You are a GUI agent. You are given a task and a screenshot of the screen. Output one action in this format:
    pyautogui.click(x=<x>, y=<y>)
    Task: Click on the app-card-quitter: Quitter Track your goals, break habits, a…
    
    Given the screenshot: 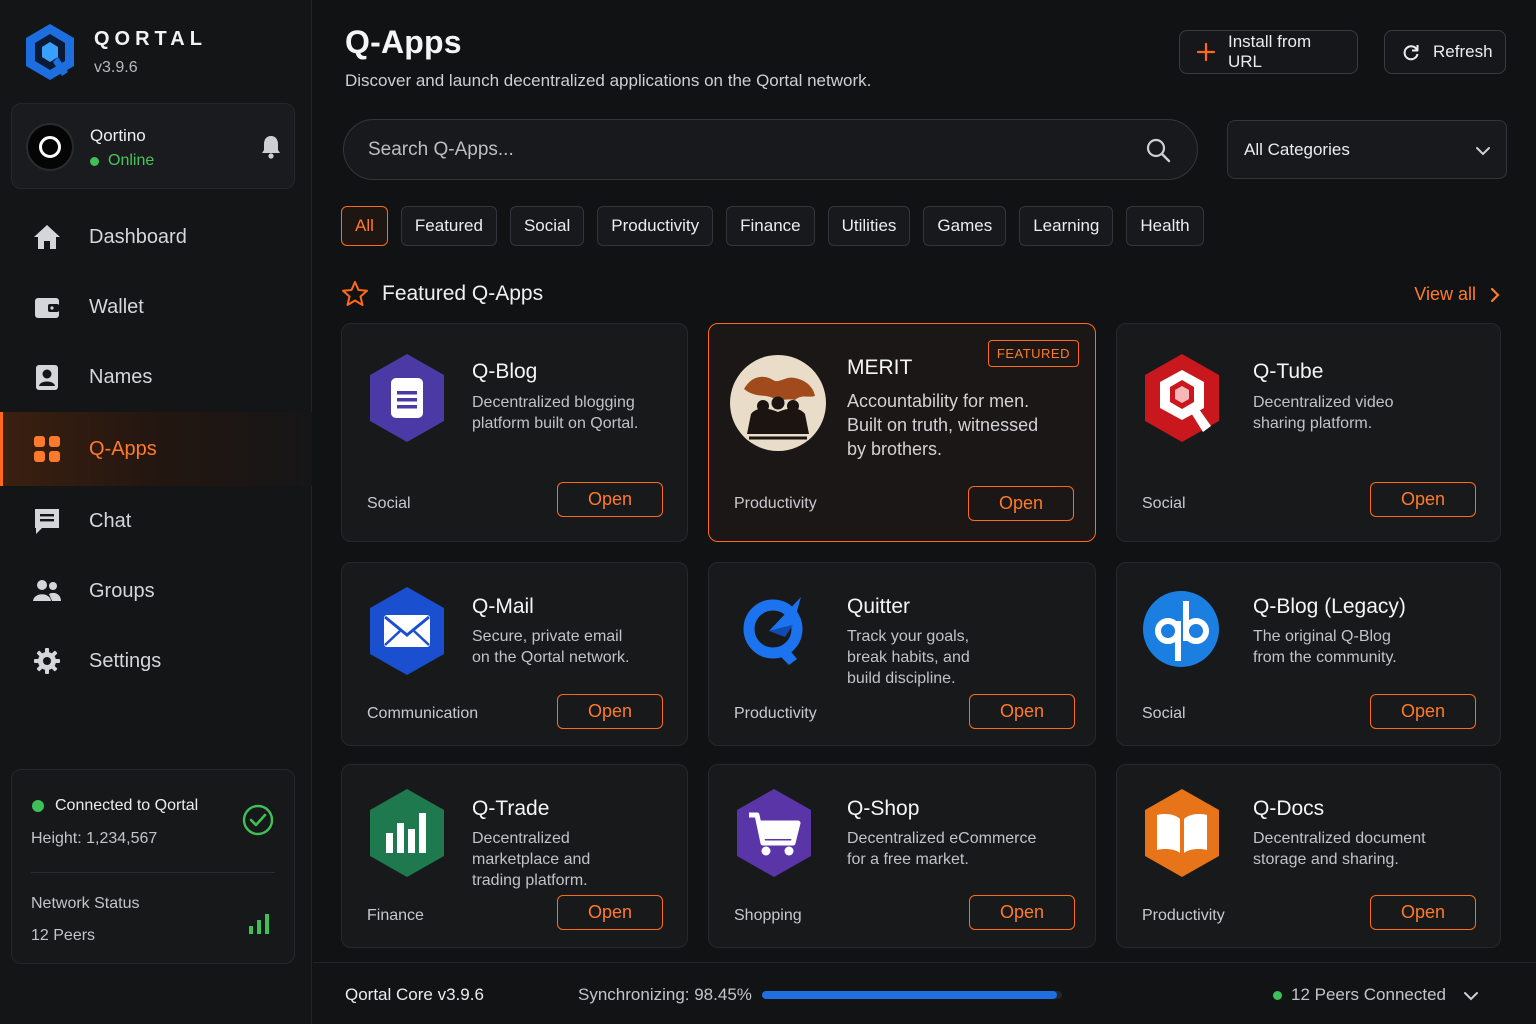 What is the action you would take?
    pyautogui.click(x=902, y=654)
    